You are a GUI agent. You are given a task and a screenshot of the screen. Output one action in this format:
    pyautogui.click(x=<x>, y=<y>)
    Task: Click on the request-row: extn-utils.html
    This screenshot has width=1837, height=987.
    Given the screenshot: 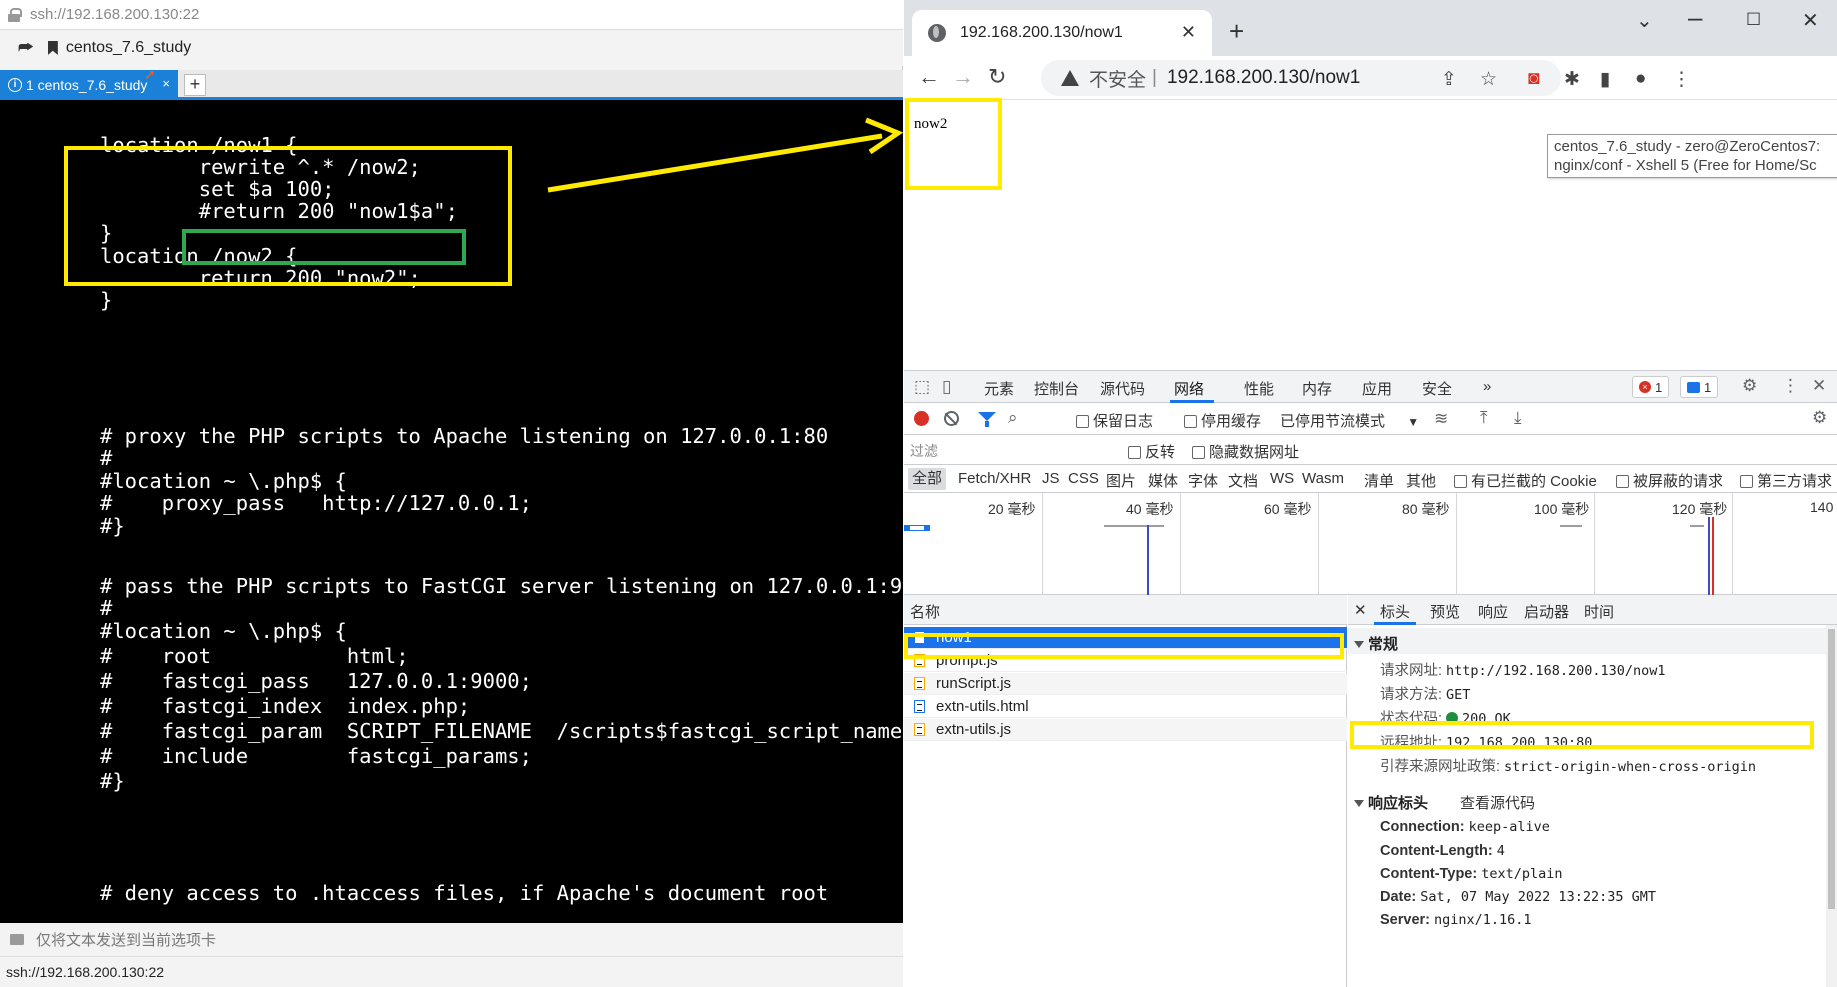 What is the action you would take?
    pyautogui.click(x=1125, y=707)
    